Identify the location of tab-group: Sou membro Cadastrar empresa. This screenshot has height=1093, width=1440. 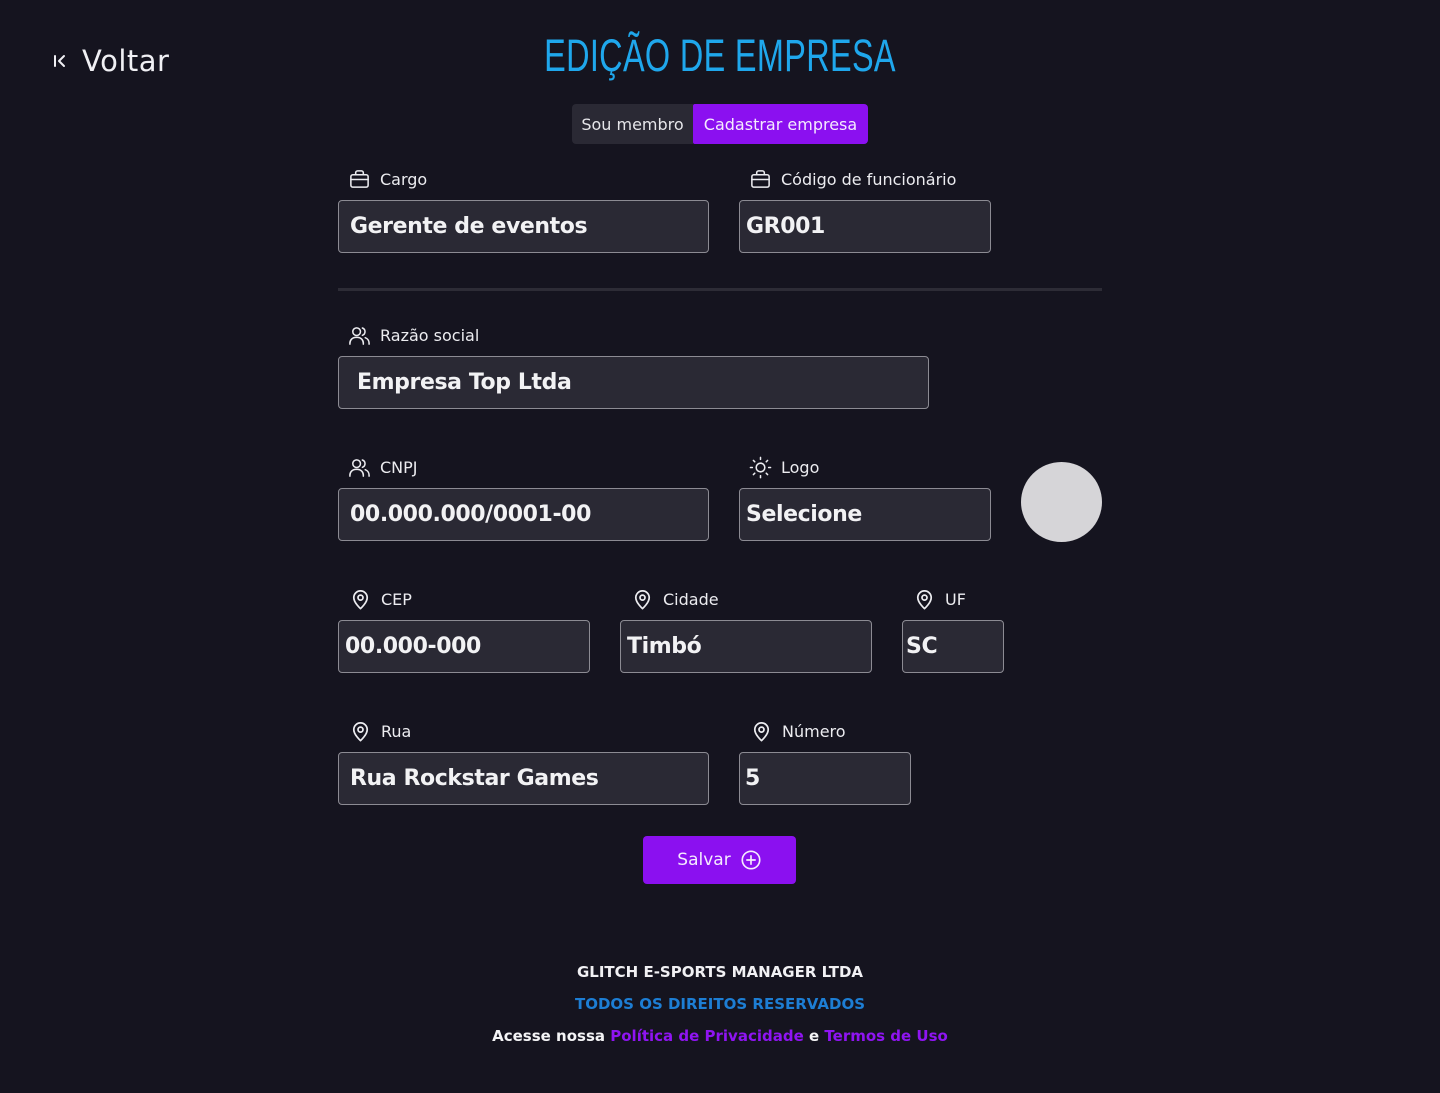
(720, 124).